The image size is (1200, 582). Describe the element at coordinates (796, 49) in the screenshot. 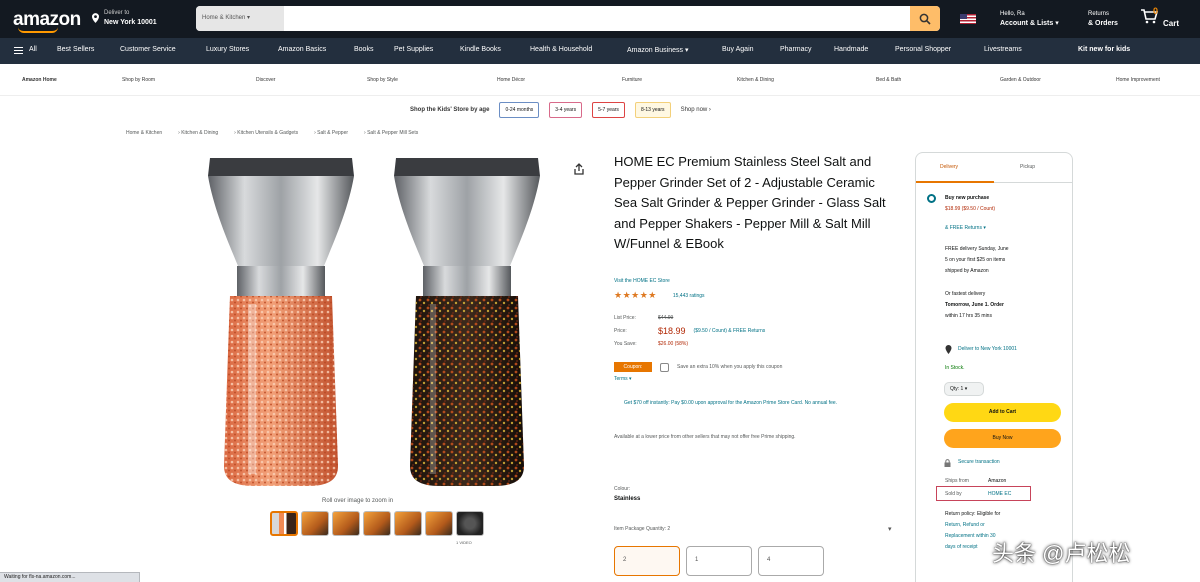

I see `nav-item: Pharmacy` at that location.